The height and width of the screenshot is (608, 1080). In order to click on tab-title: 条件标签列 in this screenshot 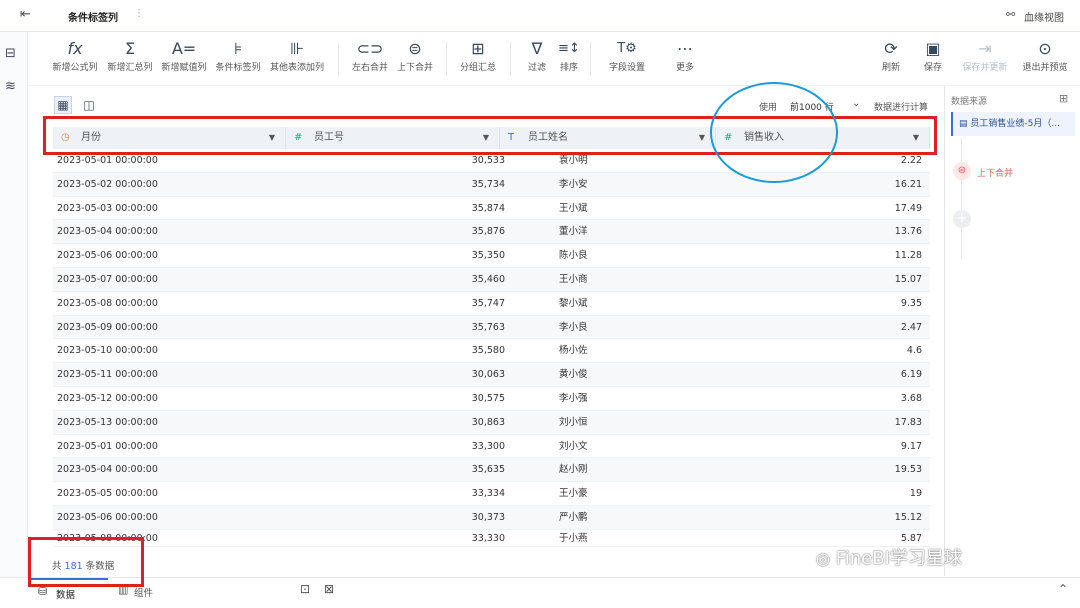, I will do `click(93, 16)`.